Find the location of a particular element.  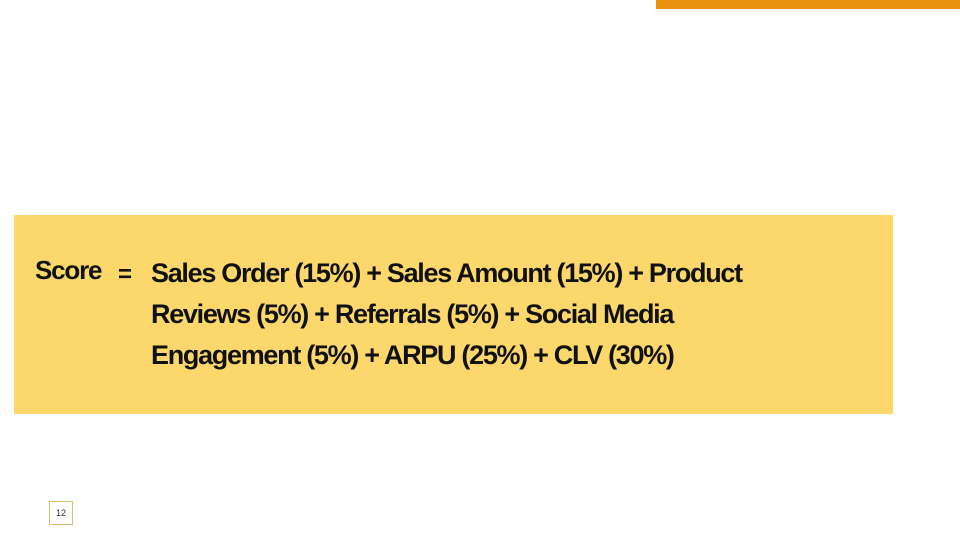

top-accent-bar is located at coordinates (808, 4).